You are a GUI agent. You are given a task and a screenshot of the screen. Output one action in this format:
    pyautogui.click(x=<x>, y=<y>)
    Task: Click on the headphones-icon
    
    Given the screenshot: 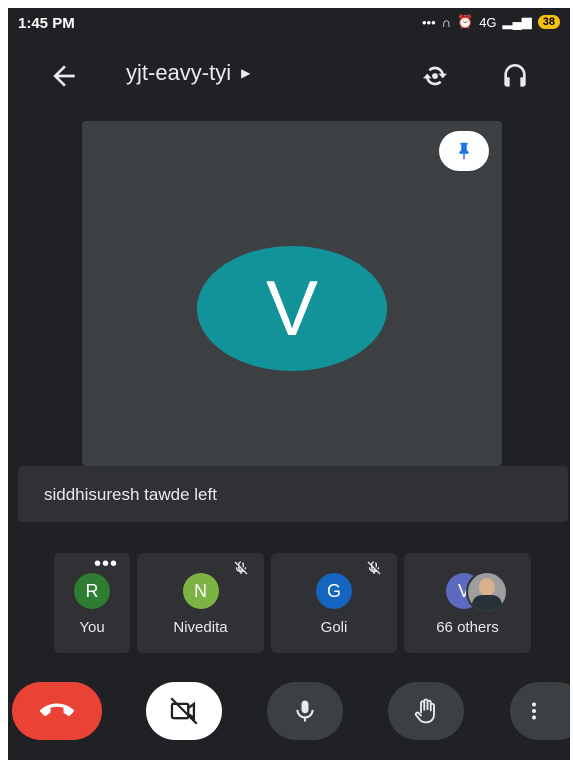 What is the action you would take?
    pyautogui.click(x=515, y=76)
    